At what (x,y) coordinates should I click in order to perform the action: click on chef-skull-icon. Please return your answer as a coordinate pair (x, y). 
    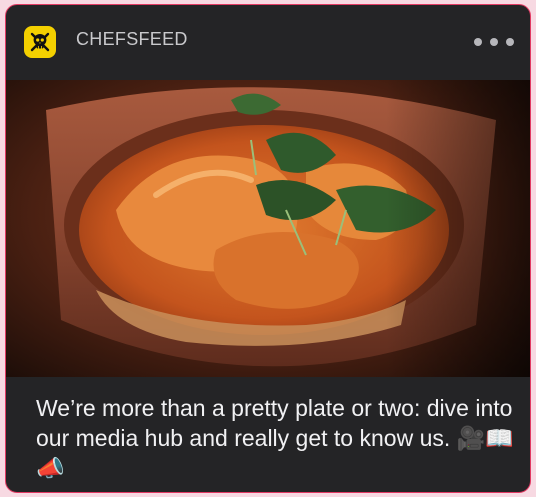
    Looking at the image, I should click on (40, 42).